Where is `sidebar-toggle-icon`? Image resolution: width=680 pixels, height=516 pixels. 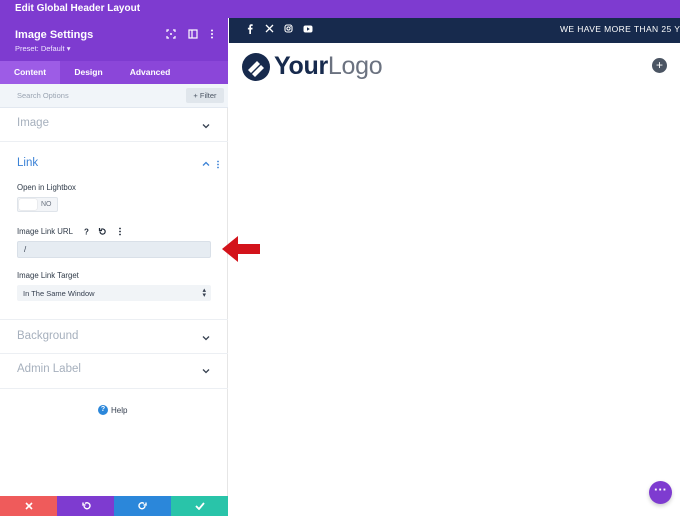 sidebar-toggle-icon is located at coordinates (193, 34).